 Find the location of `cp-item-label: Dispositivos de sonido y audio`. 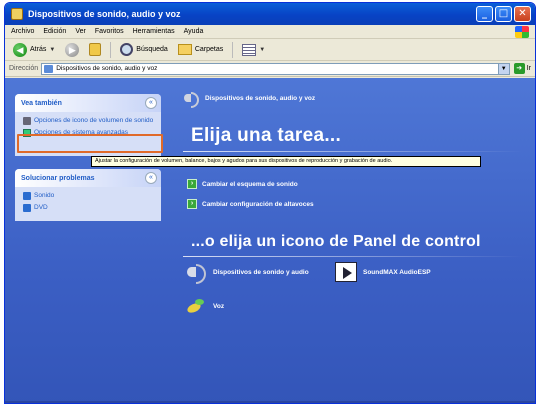

cp-item-label: Dispositivos de sonido y audio is located at coordinates (261, 272).